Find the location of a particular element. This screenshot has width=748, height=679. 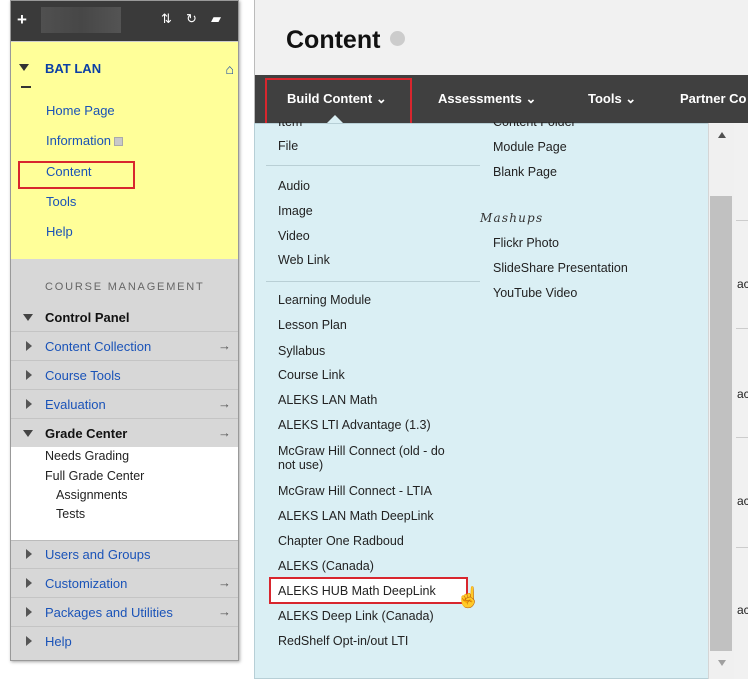

menu-item-module-page: Module Page is located at coordinates (530, 147).